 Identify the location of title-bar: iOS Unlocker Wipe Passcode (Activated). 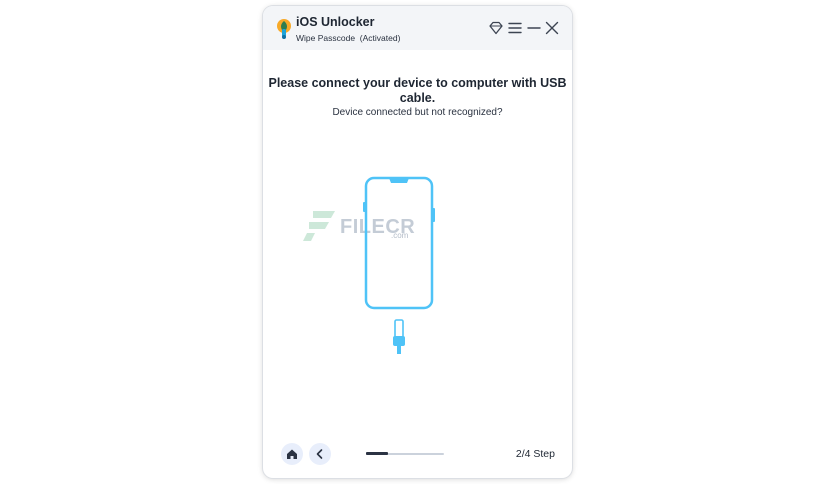
(417, 28).